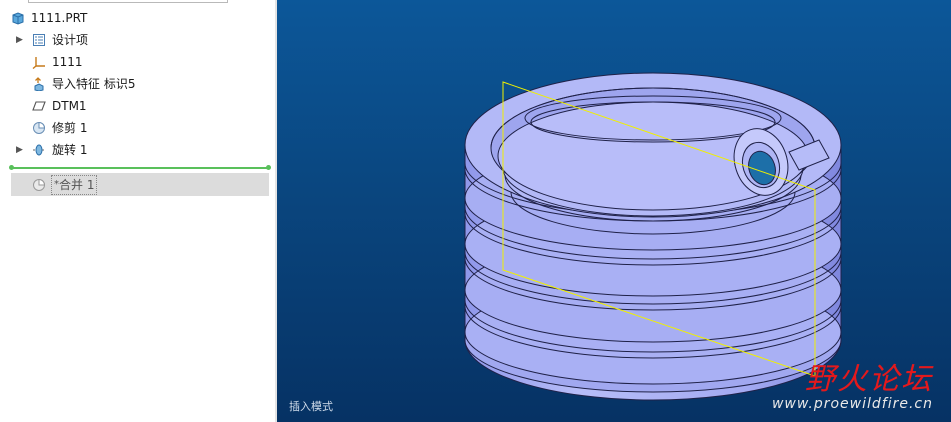 The width and height of the screenshot is (951, 422). Describe the element at coordinates (18, 18) in the screenshot. I see `part-icon` at that location.